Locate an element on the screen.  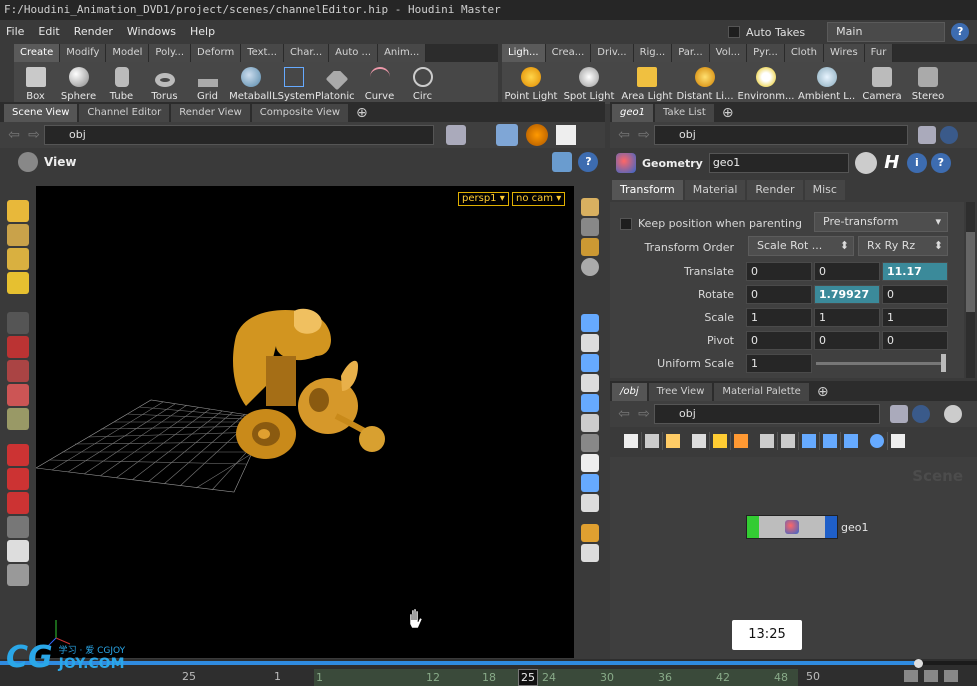
translate-z-field: 11.17 is located at coordinates (915, 271).